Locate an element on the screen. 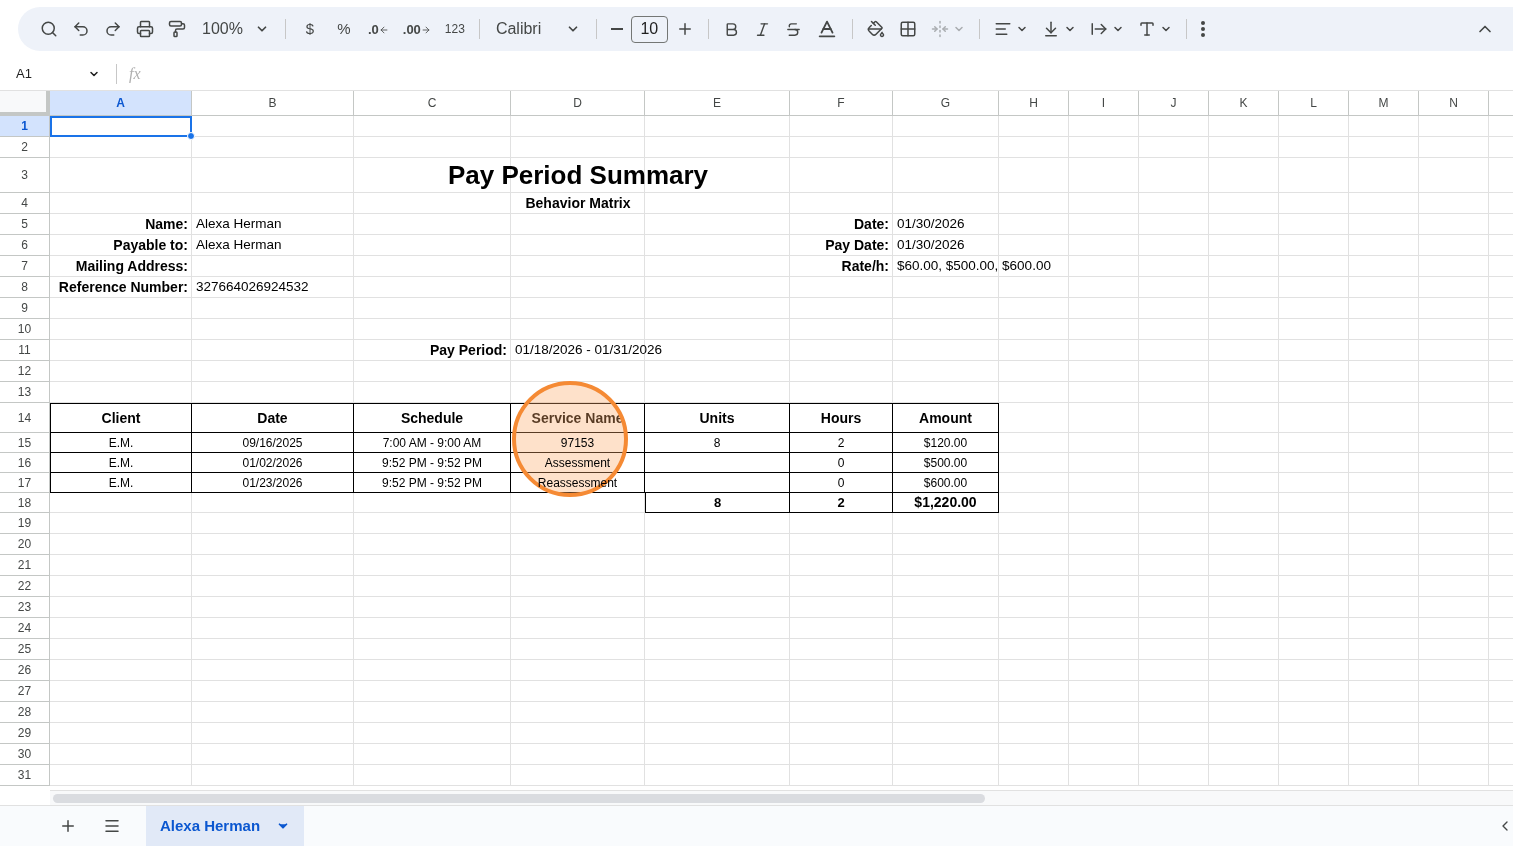 The height and width of the screenshot is (846, 1513). table-header-cell: Hours is located at coordinates (841, 418).